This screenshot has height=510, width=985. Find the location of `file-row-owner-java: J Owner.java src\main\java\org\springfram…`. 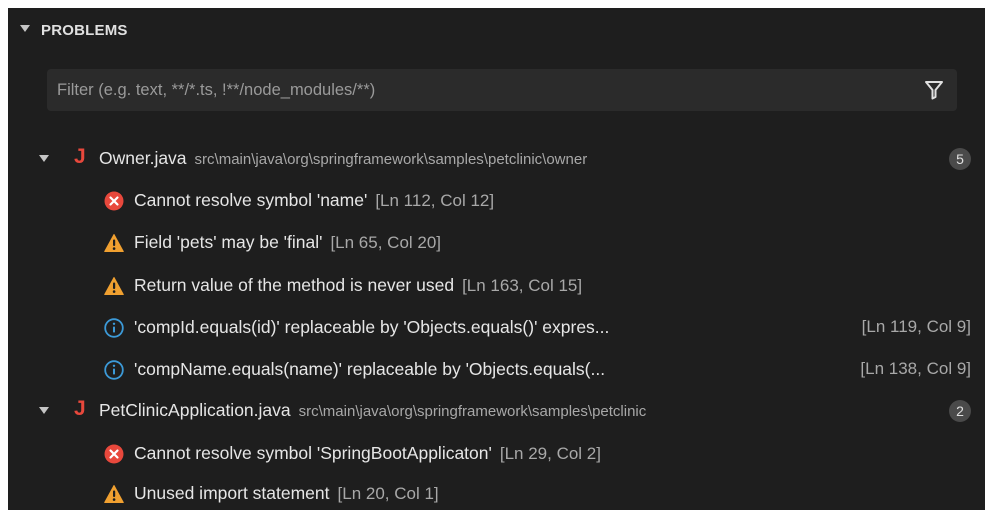

file-row-owner-java: J Owner.java src\main\java\org\springfram… is located at coordinates (496, 159).